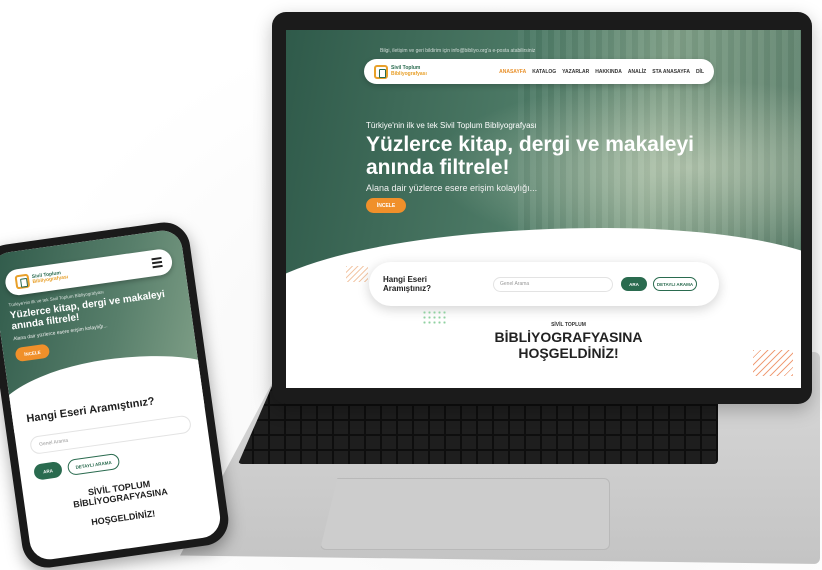 Image resolution: width=822 pixels, height=570 pixels. I want to click on detailed-search-label: DETAYLI ARAMA, so click(675, 284).